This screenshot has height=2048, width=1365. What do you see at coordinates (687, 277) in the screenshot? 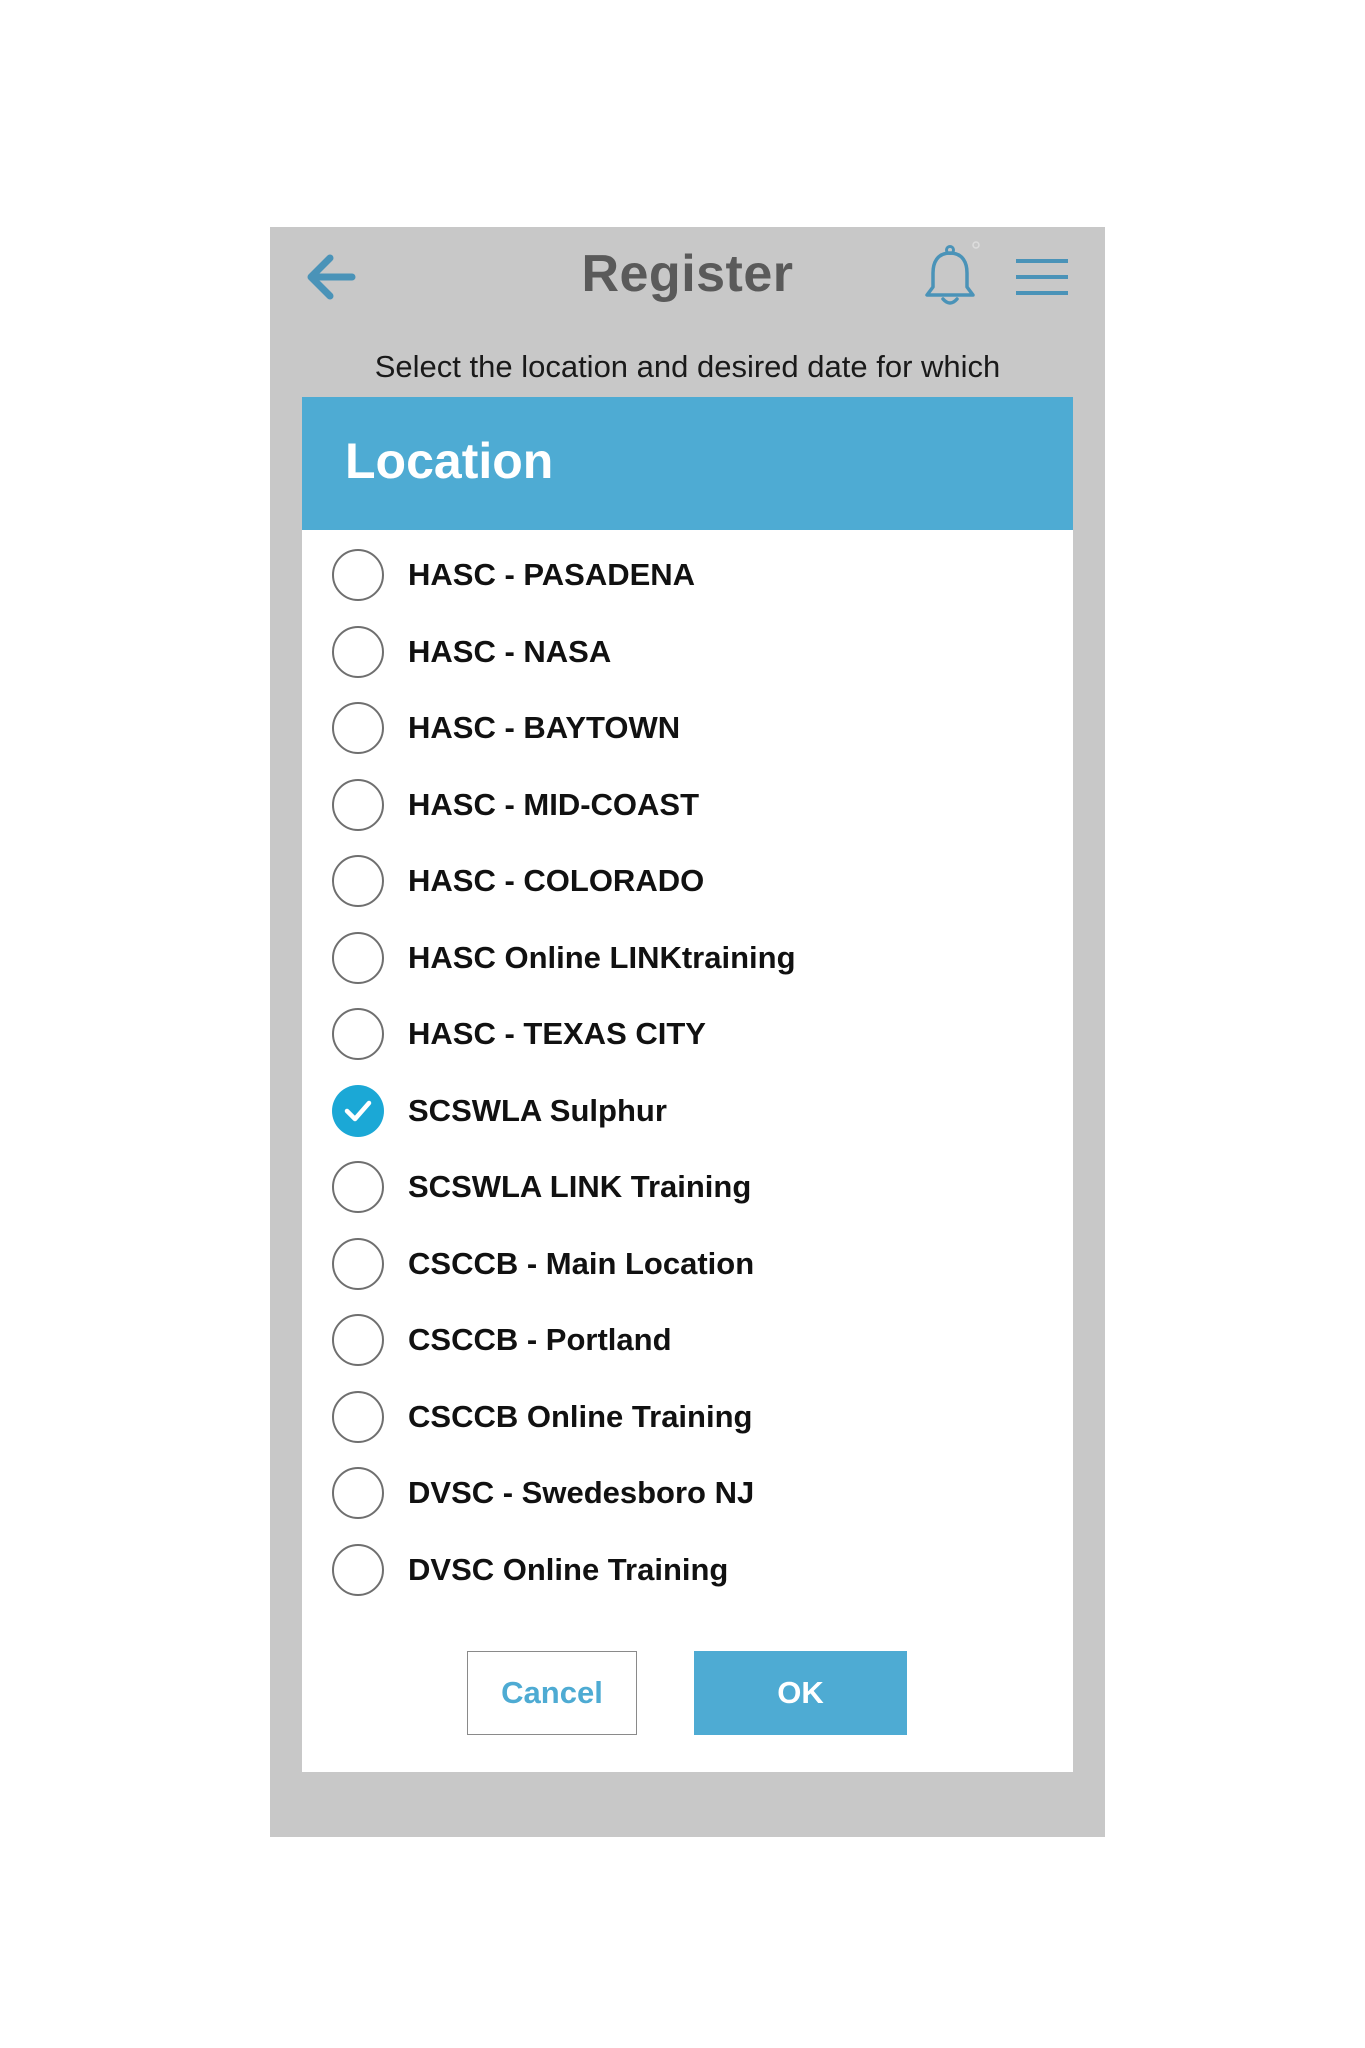
I see `top-bar: Register` at bounding box center [687, 277].